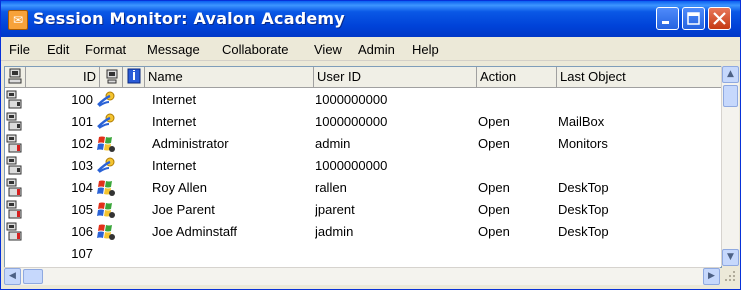 The height and width of the screenshot is (290, 741). Describe the element at coordinates (12, 276) in the screenshot. I see `scroll-left-button: ◀` at that location.